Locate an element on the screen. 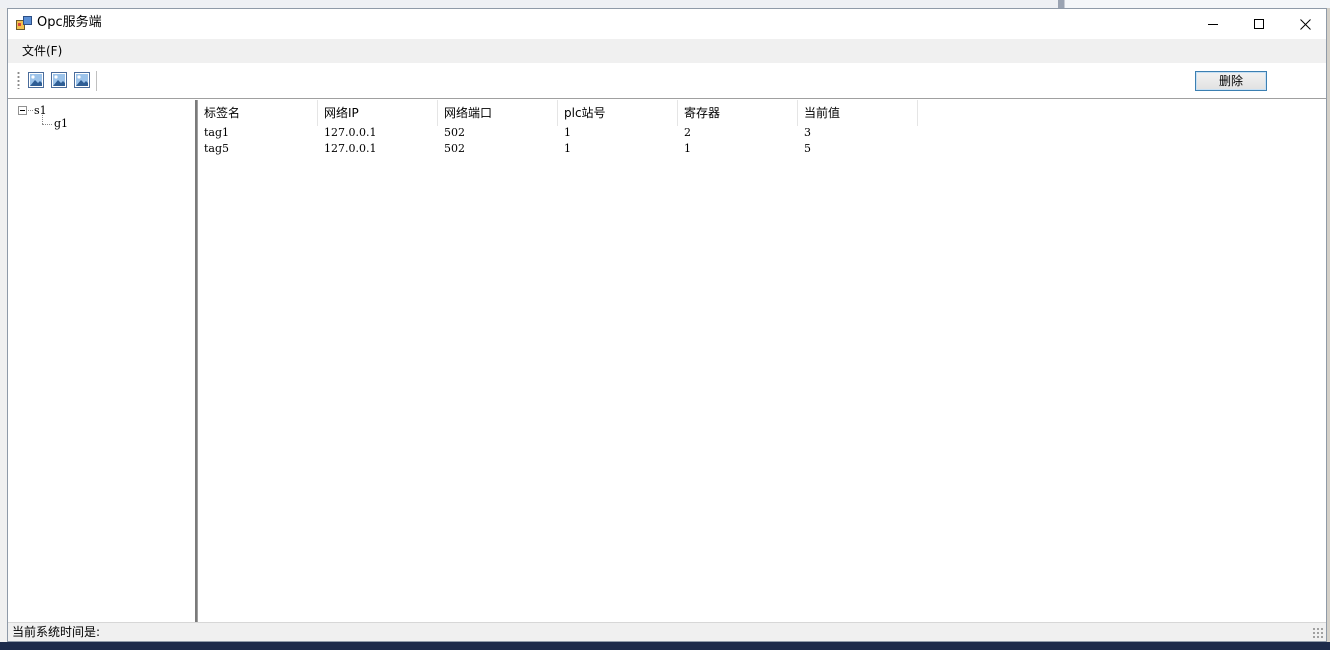 The image size is (1330, 650). toolbar: 删除 is located at coordinates (667, 81).